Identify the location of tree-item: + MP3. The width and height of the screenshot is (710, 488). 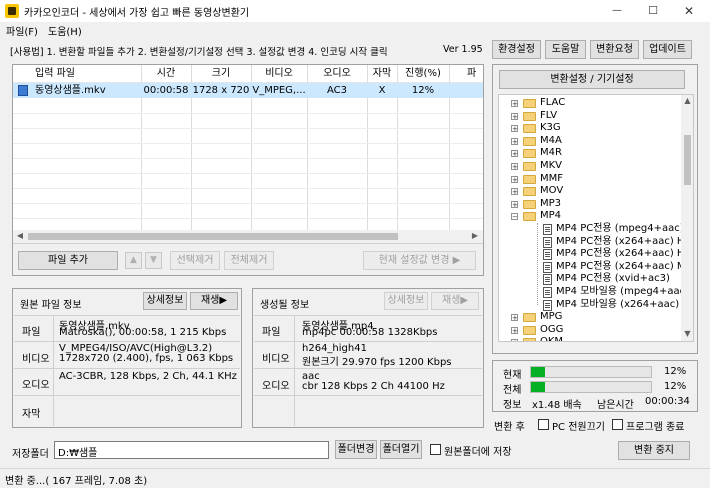
(590, 204).